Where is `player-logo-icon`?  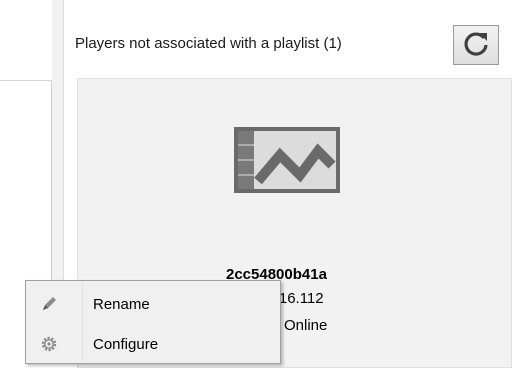
player-logo-icon is located at coordinates (287, 160).